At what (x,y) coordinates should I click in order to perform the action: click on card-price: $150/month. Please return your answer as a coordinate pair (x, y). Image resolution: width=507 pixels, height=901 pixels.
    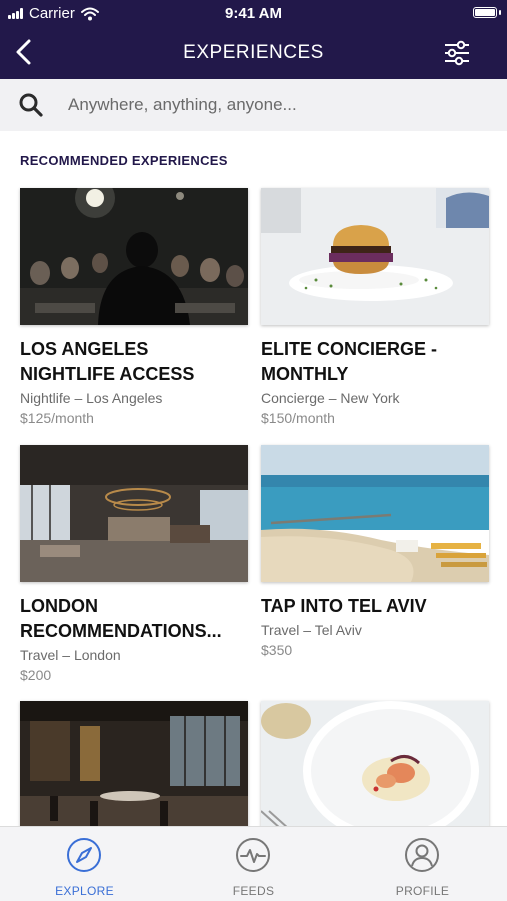
    Looking at the image, I should click on (298, 418).